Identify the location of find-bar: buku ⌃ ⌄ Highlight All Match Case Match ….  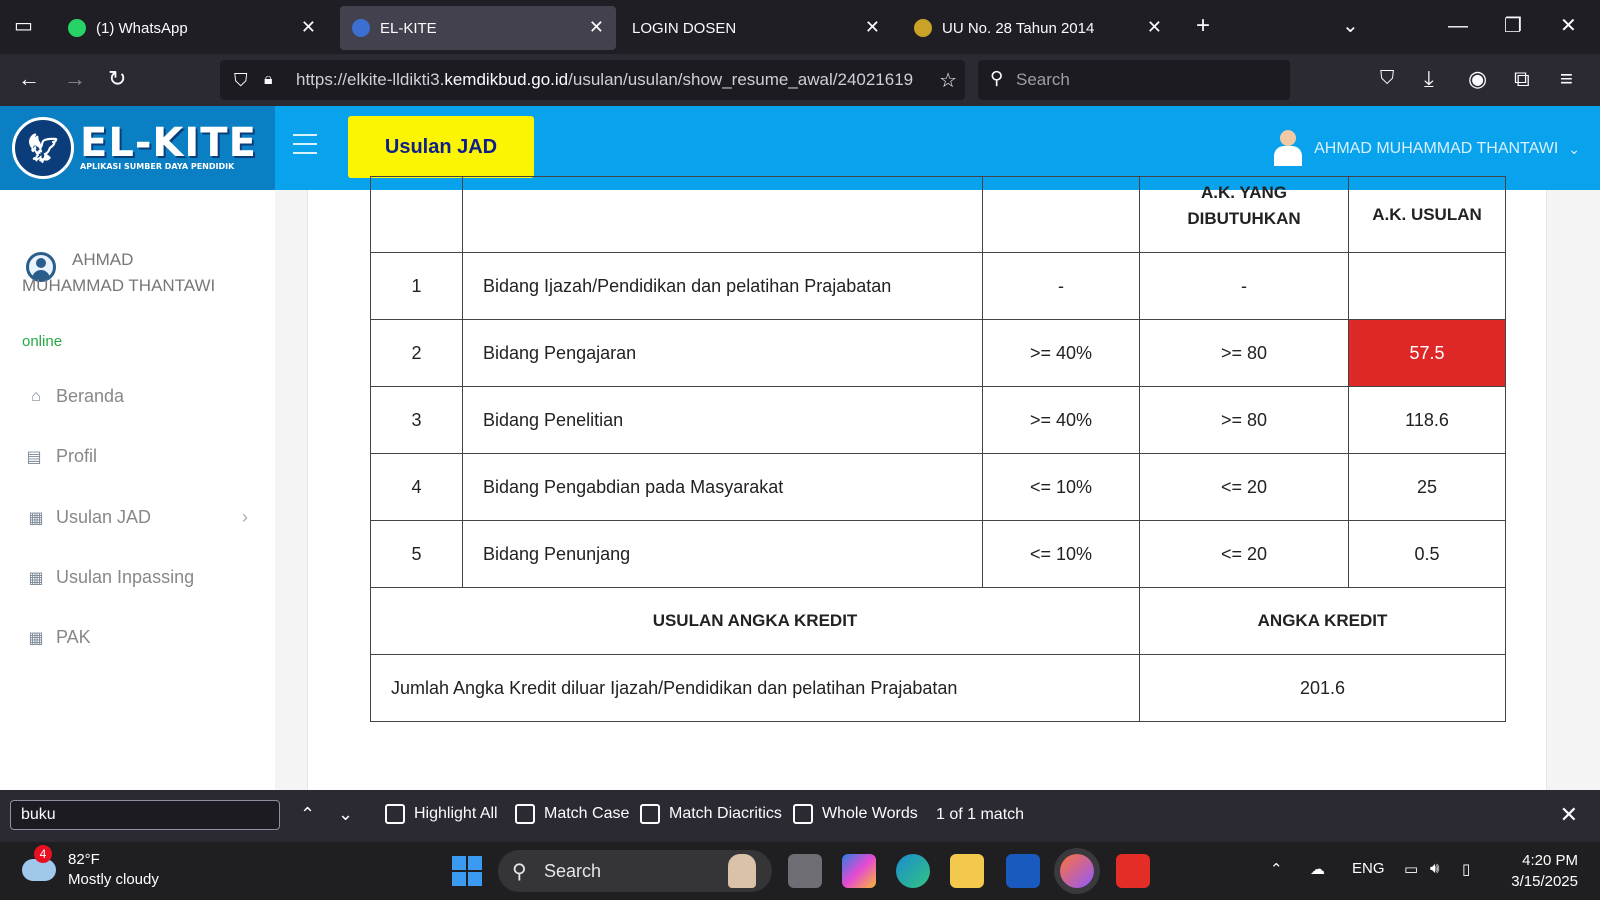
(800, 816).